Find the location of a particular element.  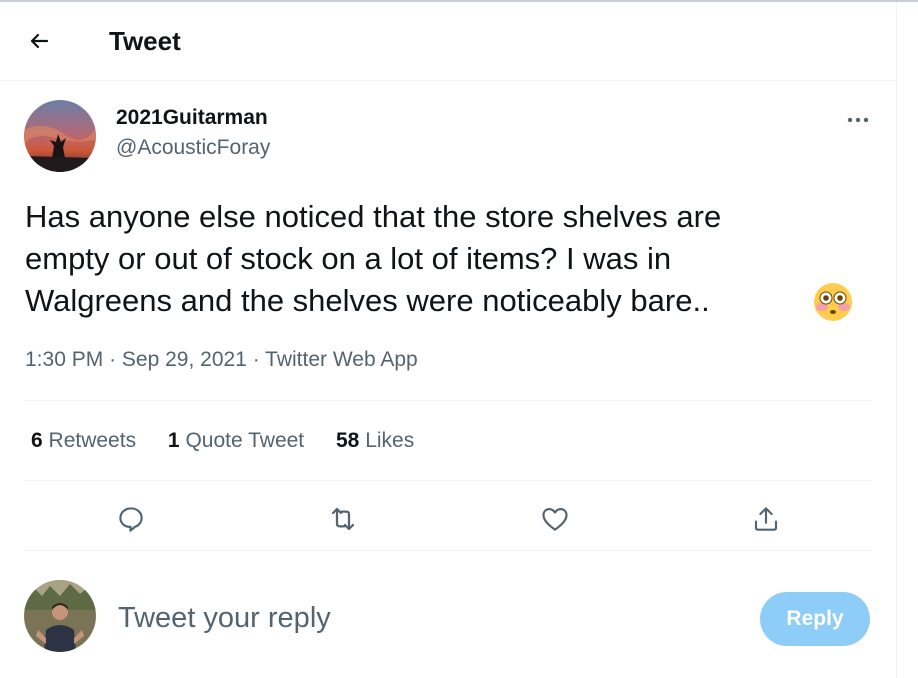

author-display-name: 2021Guitarman is located at coordinates (192, 118).